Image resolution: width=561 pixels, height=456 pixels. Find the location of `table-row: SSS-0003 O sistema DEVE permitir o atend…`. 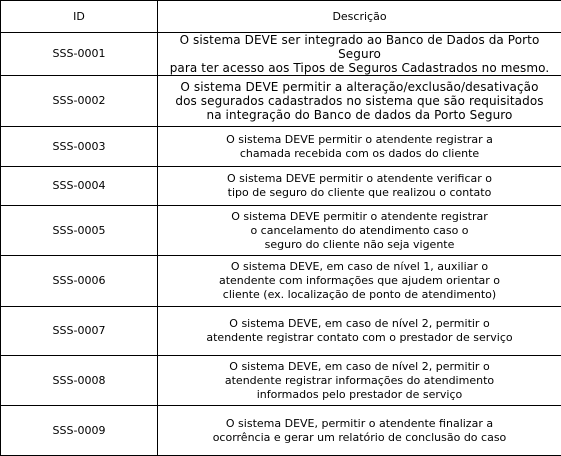

table-row: SSS-0003 O sistema DEVE permitir o atend… is located at coordinates (281, 147).